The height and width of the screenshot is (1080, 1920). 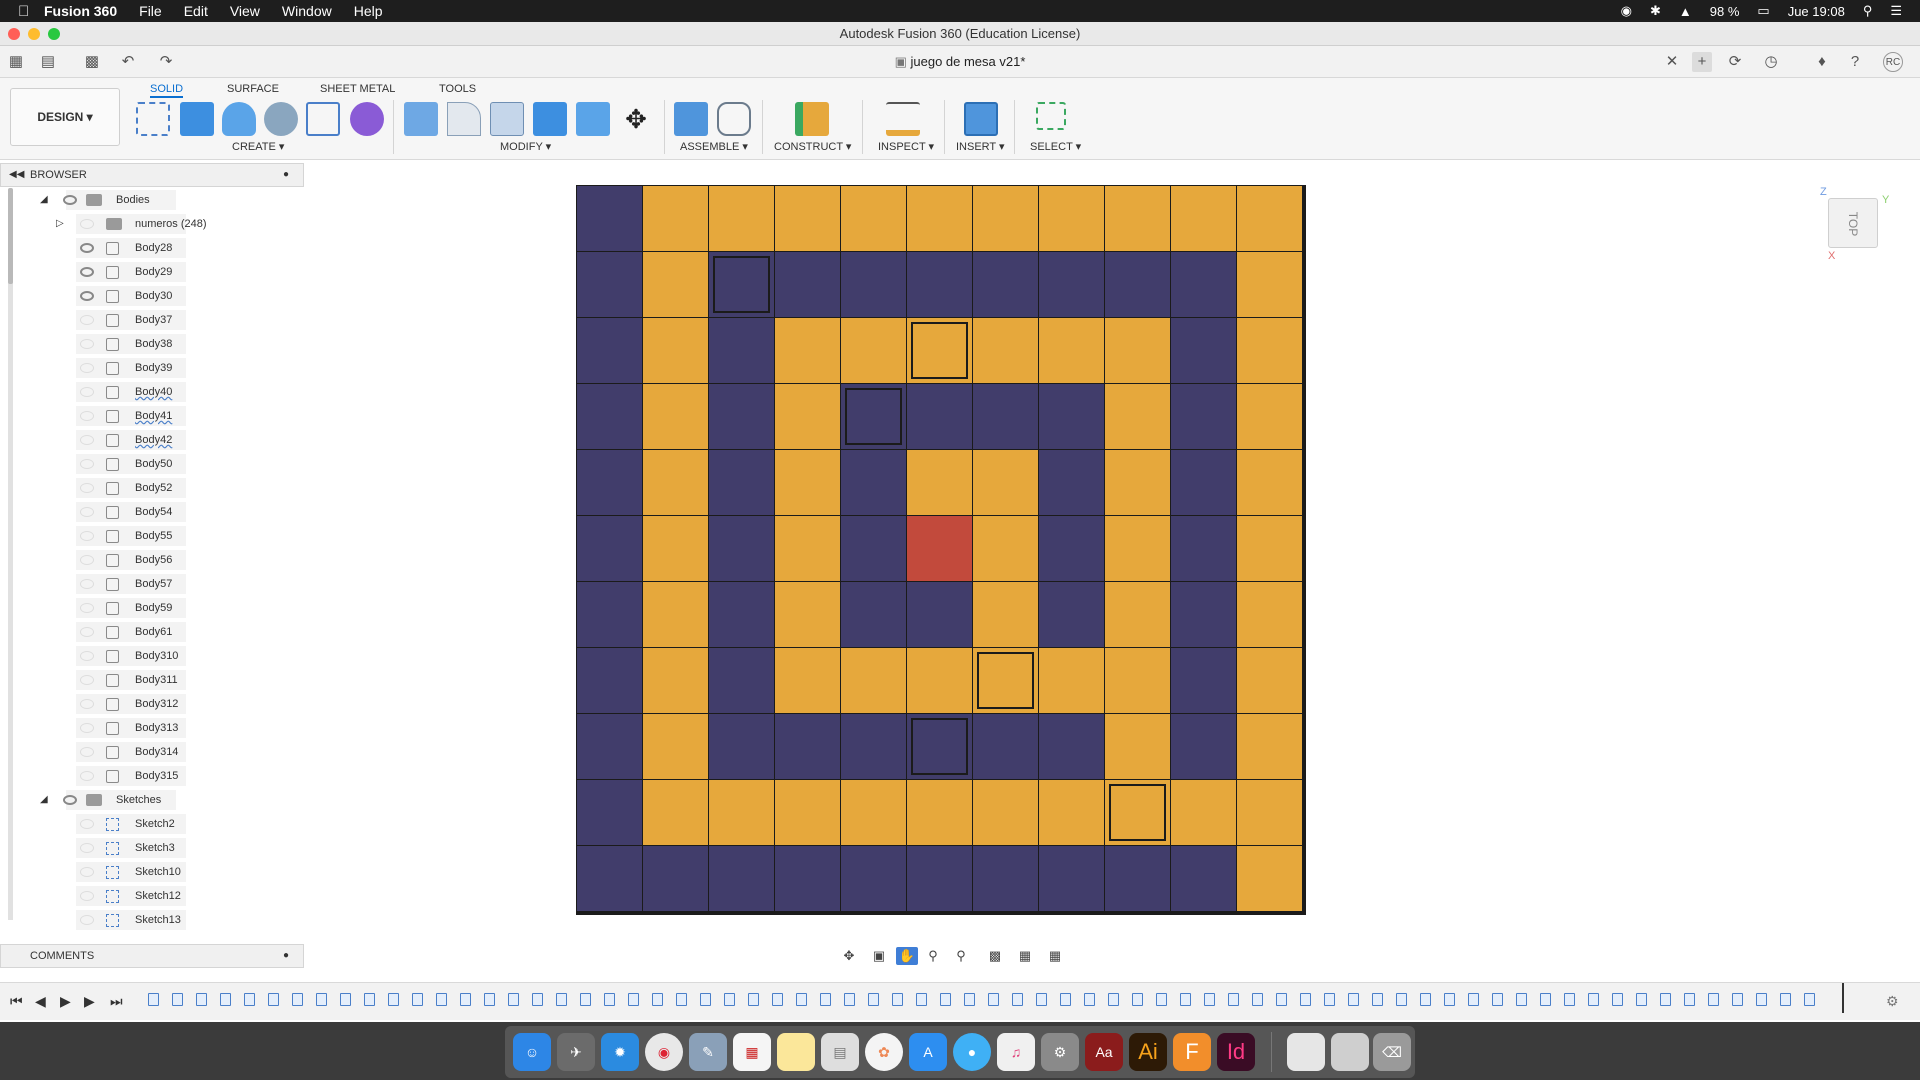 I want to click on new-tab-icon: +, so click(x=1702, y=62).